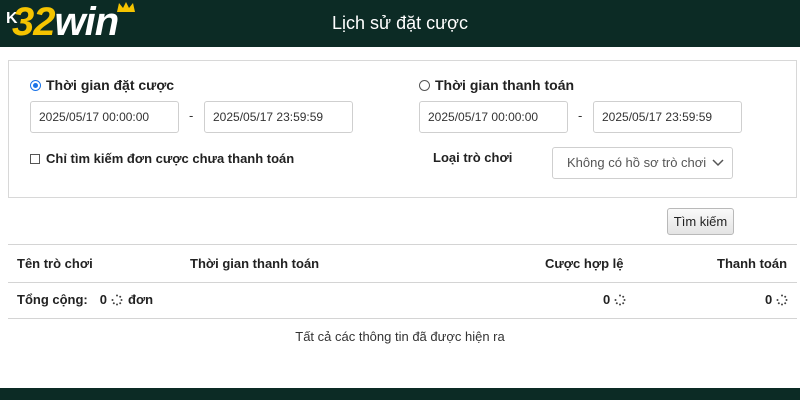  I want to click on bet-time-from-input: 2025/05/17 00:00:00, so click(104, 117).